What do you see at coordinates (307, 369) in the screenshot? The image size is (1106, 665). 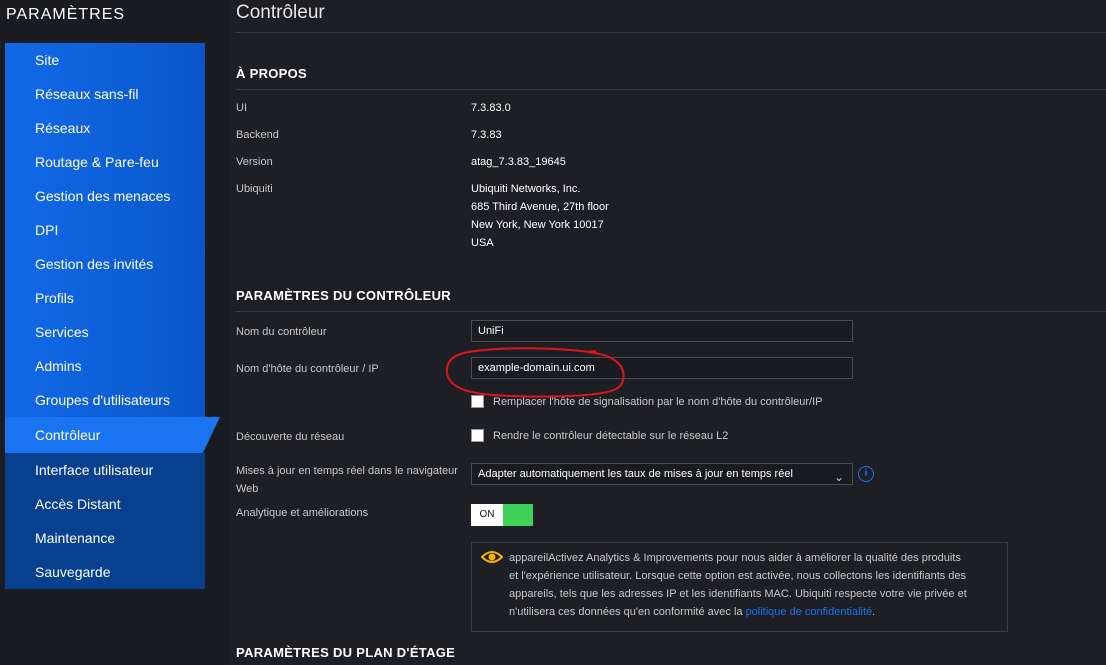 I see `controller-hostname-label: Nom d'hôte du contrôleur / IP` at bounding box center [307, 369].